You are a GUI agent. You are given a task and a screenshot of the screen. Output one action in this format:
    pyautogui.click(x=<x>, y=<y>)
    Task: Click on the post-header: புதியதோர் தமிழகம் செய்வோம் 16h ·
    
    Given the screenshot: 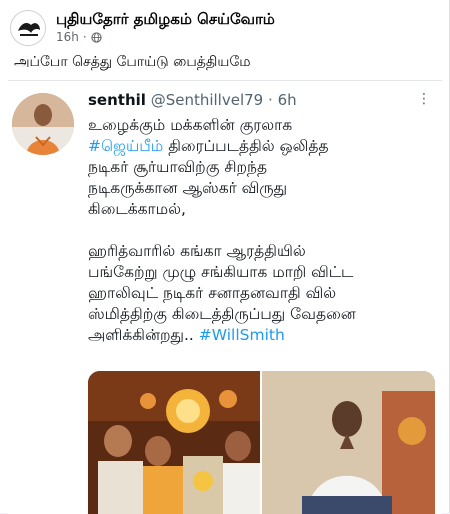 What is the action you would take?
    pyautogui.click(x=225, y=28)
    